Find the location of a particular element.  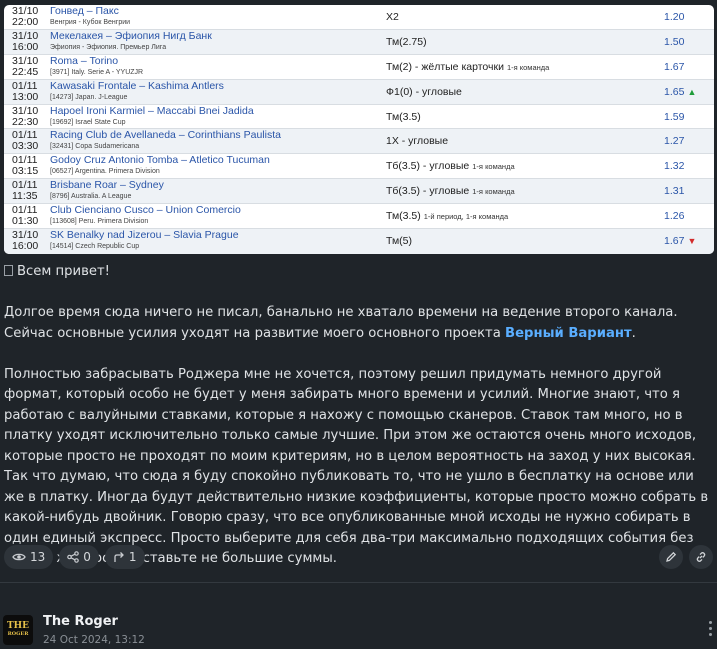

views-count: 13 is located at coordinates (38, 557).